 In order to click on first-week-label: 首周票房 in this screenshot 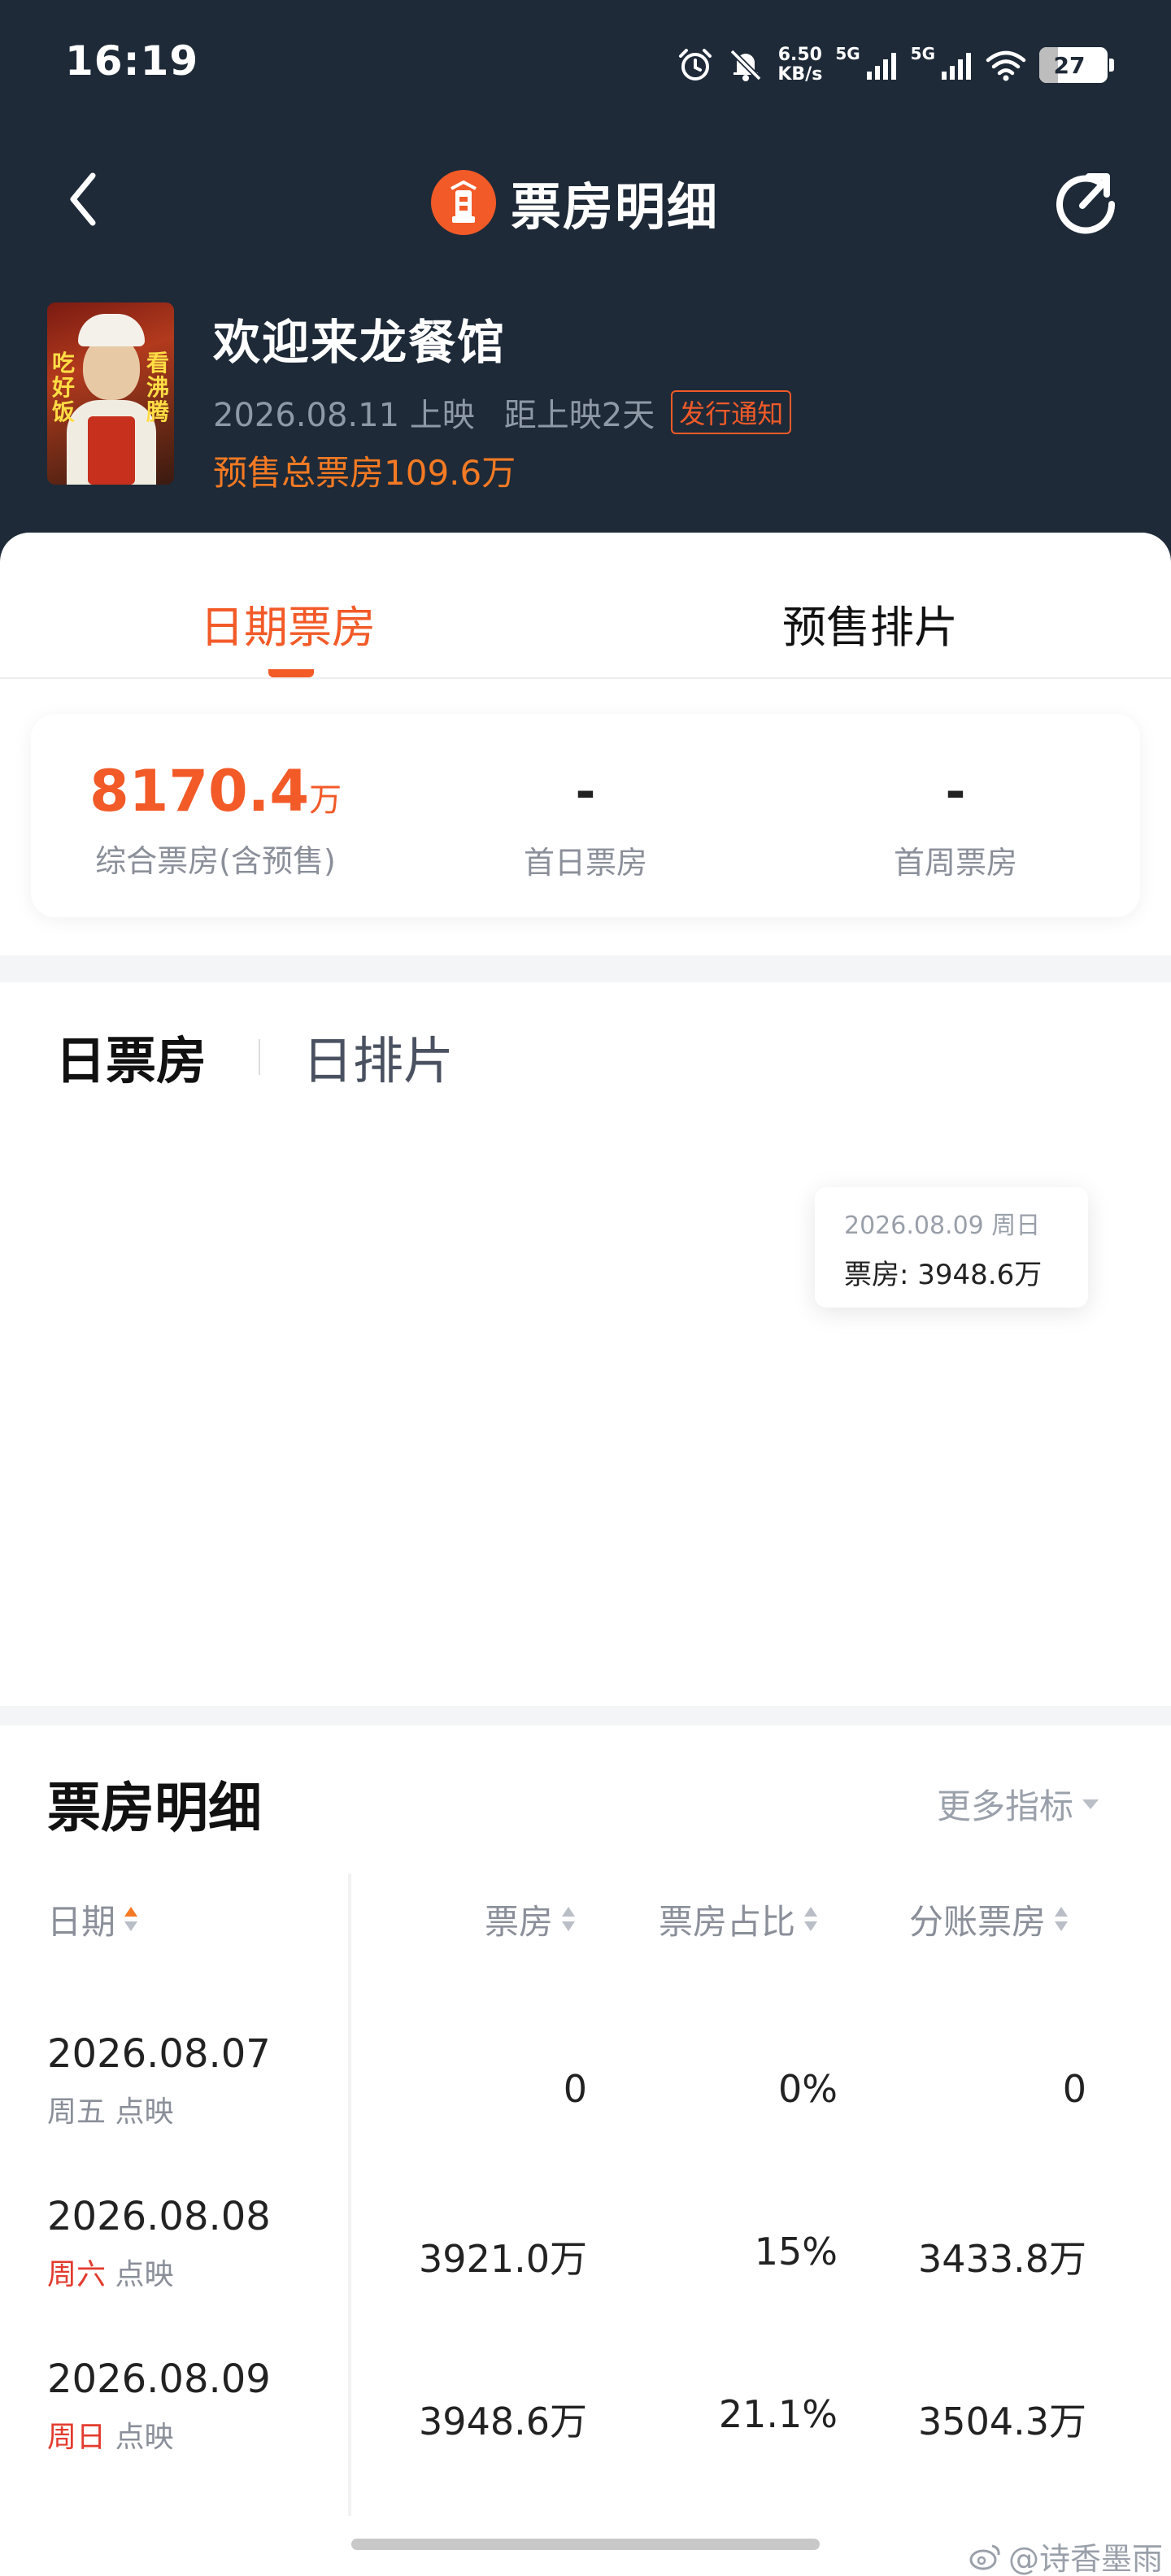, I will do `click(955, 863)`.